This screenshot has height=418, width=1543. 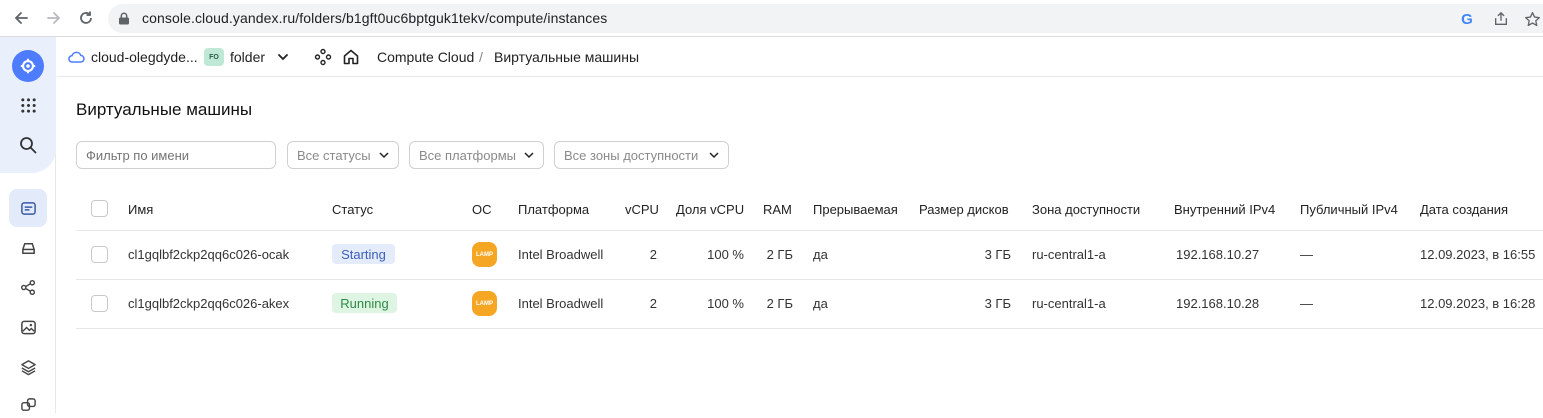 What do you see at coordinates (1478, 254) in the screenshot?
I see `created-cell: 12.09.2023, в 16:55` at bounding box center [1478, 254].